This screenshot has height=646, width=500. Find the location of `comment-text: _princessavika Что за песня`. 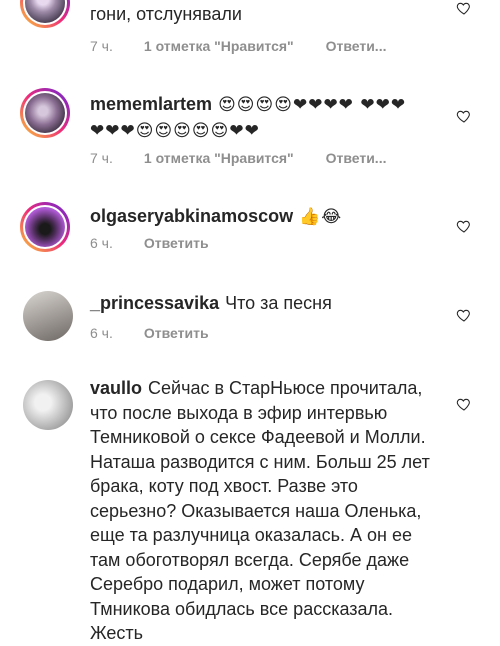

comment-text: _princessavika Что за песня is located at coordinates (211, 303).